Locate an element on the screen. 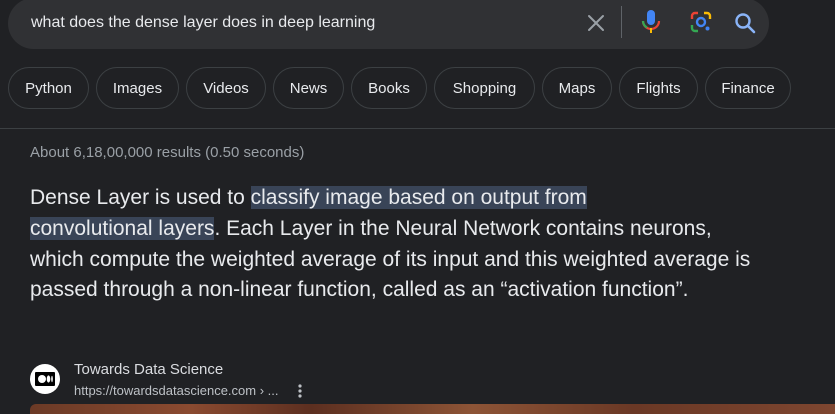  clear-search-button is located at coordinates (596, 23).